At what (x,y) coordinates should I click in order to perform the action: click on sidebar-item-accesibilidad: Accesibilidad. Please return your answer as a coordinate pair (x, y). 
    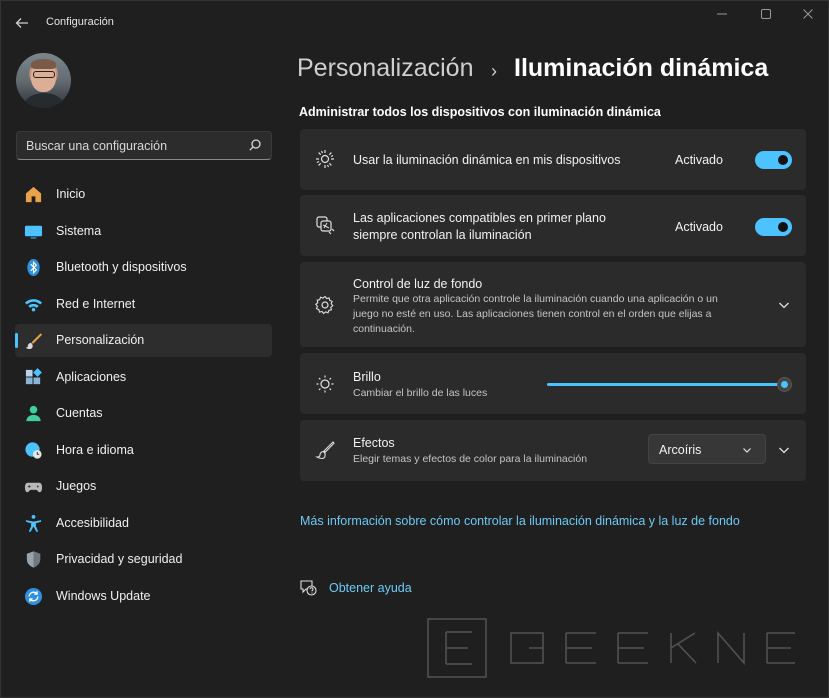
    Looking at the image, I should click on (143, 523).